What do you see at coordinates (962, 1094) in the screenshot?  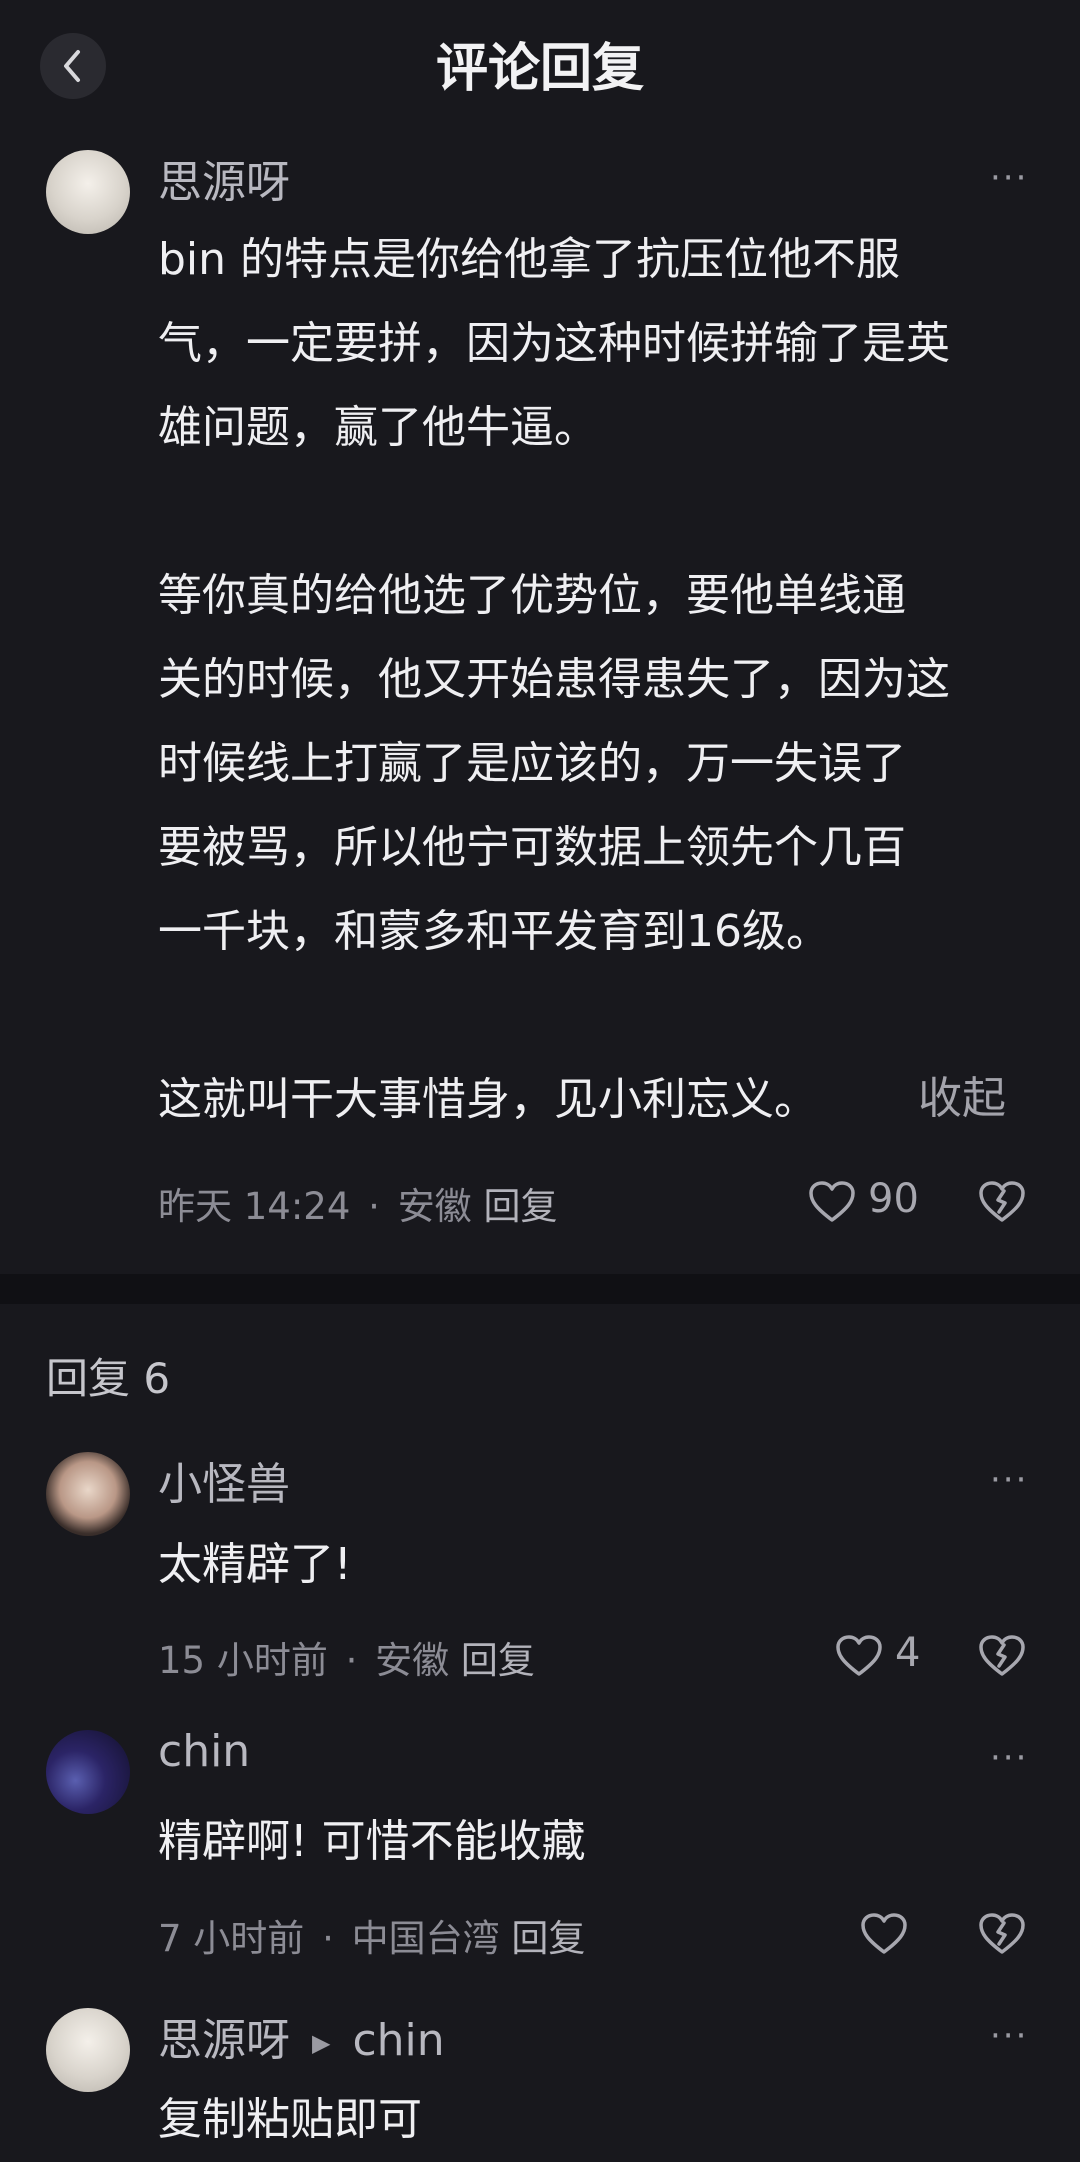 I see `collapse-button: 收起` at bounding box center [962, 1094].